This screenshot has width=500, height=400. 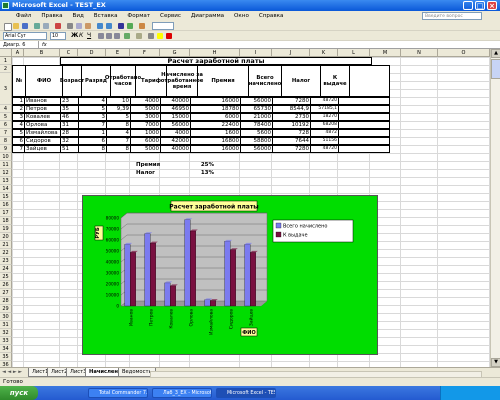 What do you see at coordinates (8, 27) in the screenshot?
I see `new-icon` at bounding box center [8, 27].